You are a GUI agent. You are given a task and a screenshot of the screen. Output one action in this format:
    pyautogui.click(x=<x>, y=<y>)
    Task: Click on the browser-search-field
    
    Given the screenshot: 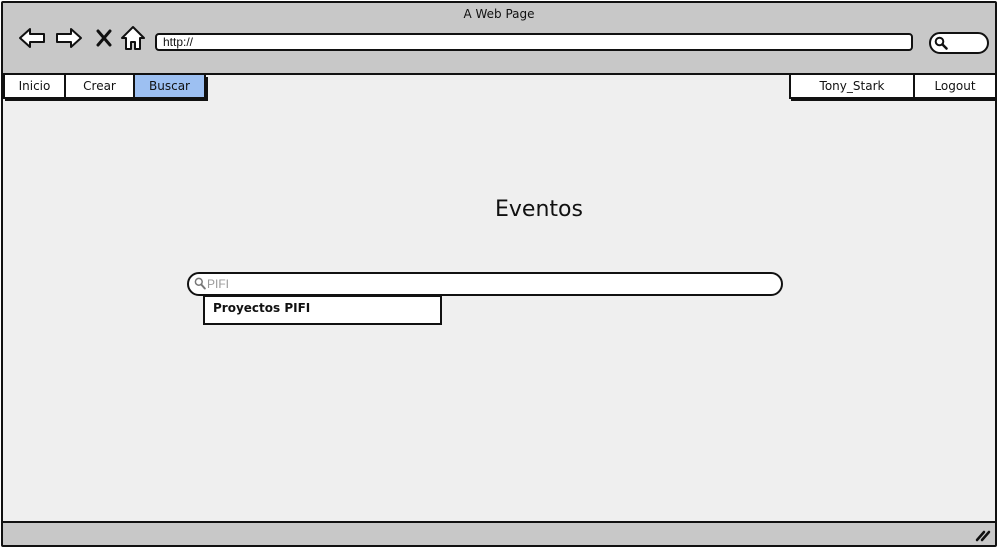 What is the action you would take?
    pyautogui.click(x=959, y=43)
    